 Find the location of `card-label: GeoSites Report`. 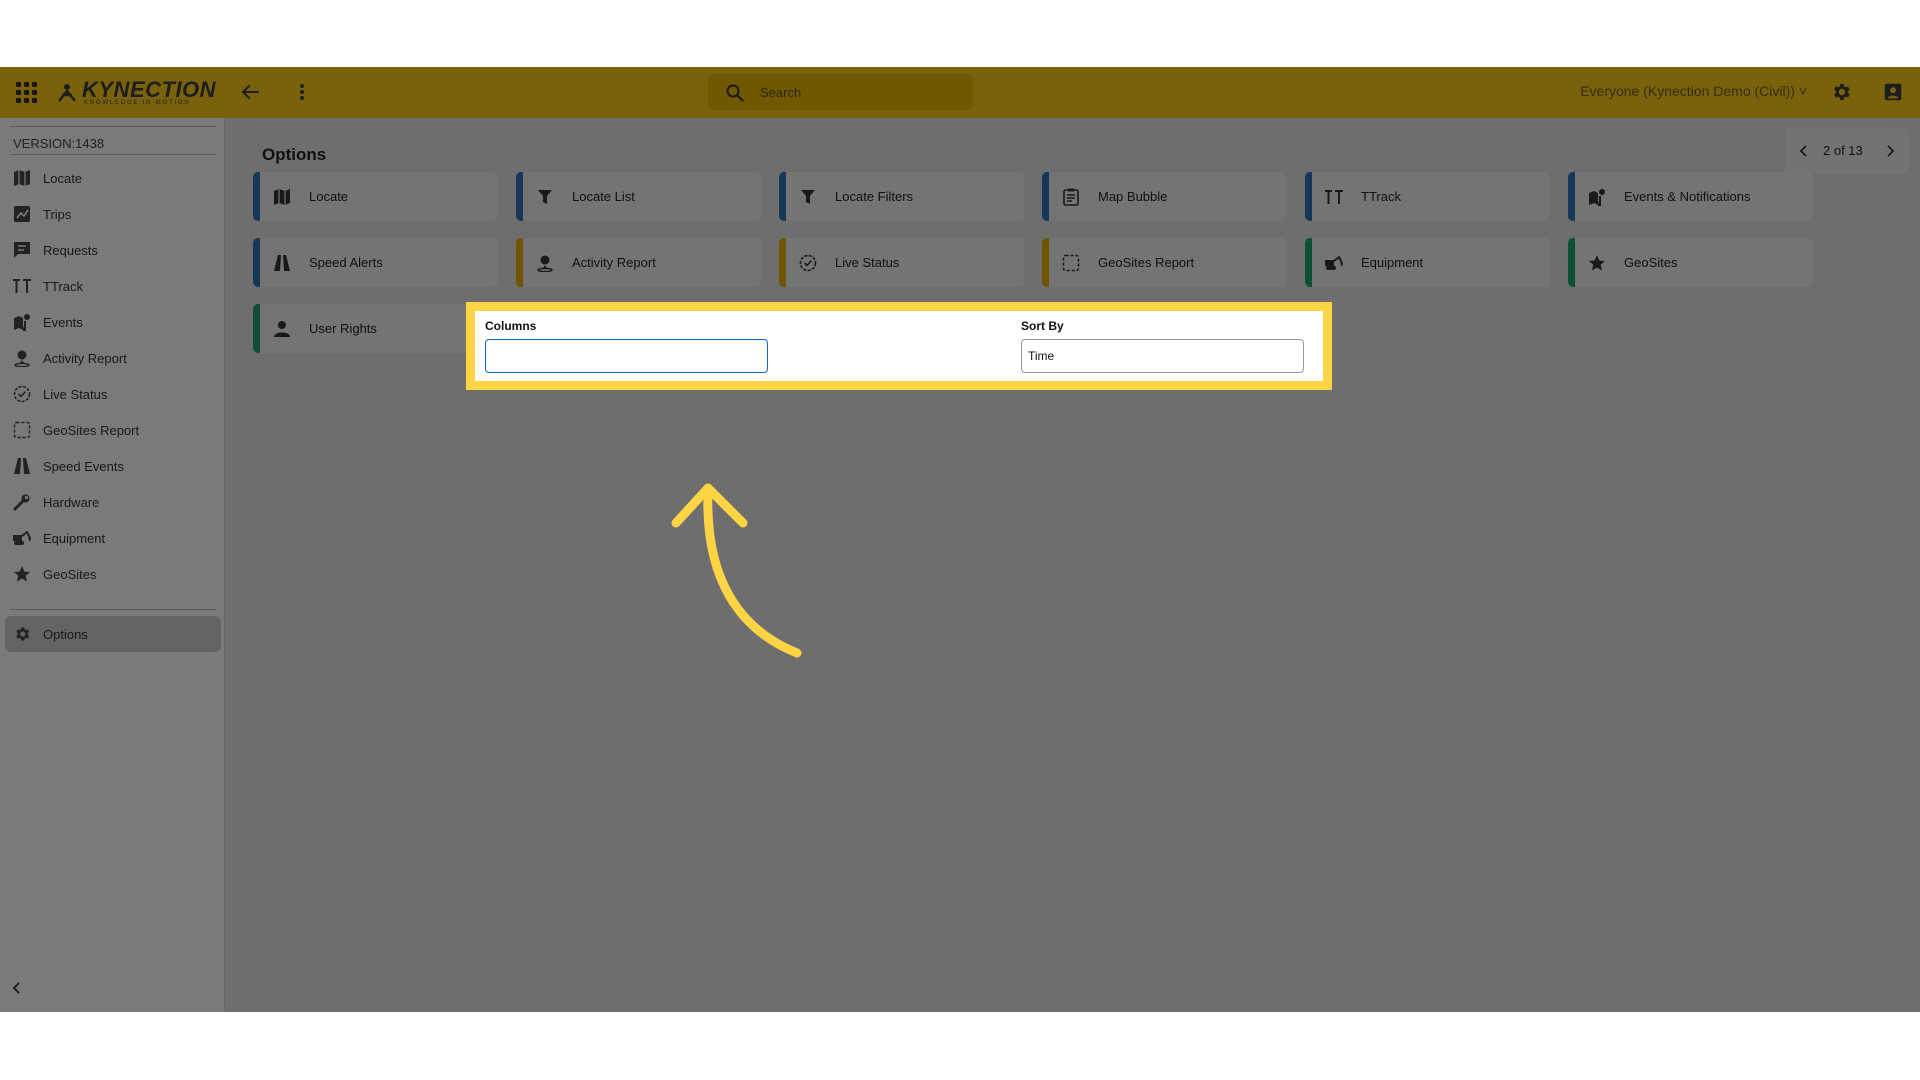

card-label: GeoSites Report is located at coordinates (1146, 262).